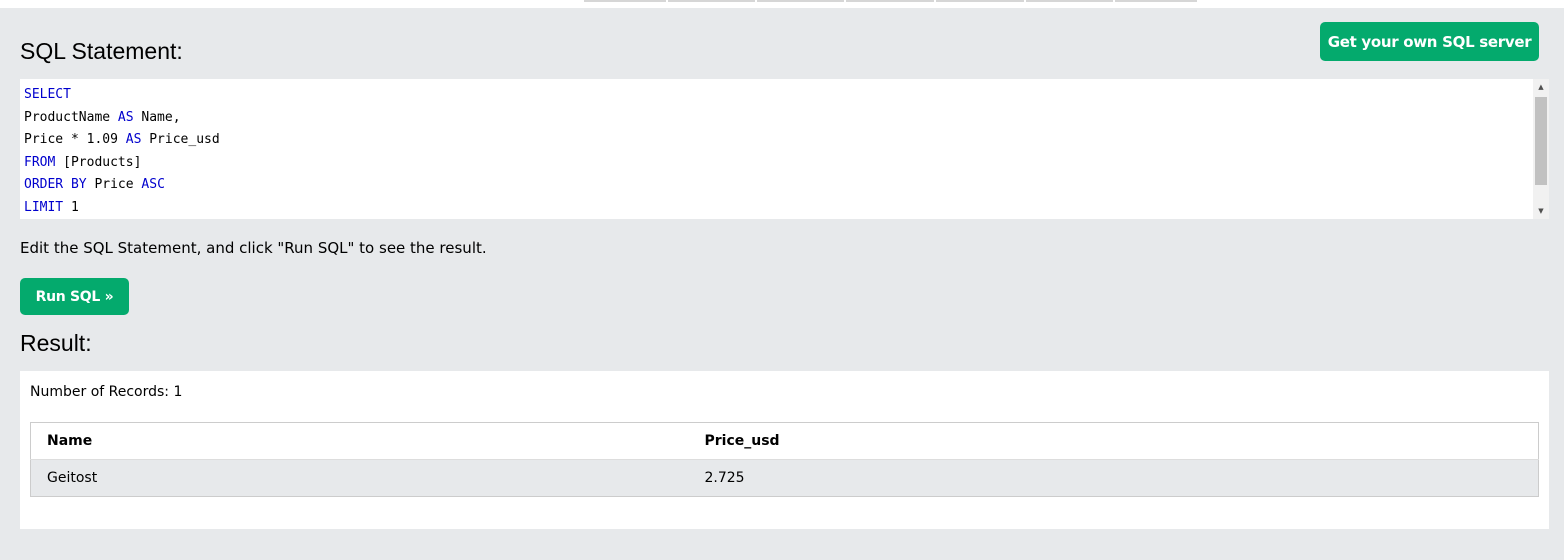 Image resolution: width=1564 pixels, height=560 pixels. What do you see at coordinates (40, 162) in the screenshot?
I see `sql-keyword: FROM` at bounding box center [40, 162].